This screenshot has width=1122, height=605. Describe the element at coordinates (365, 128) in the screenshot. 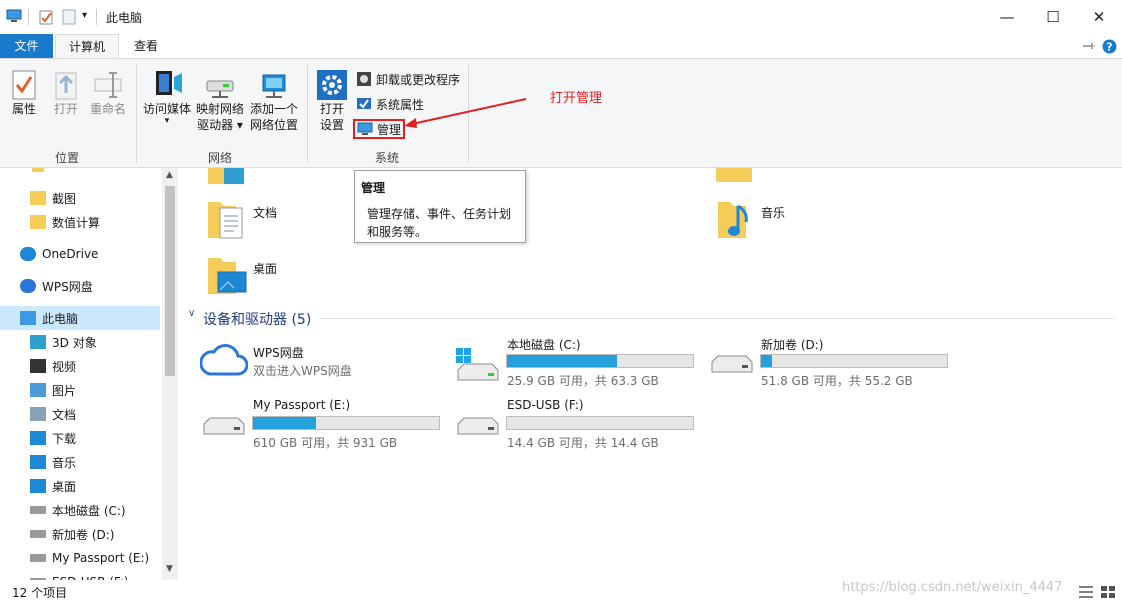

I see `computer-management-icon` at that location.